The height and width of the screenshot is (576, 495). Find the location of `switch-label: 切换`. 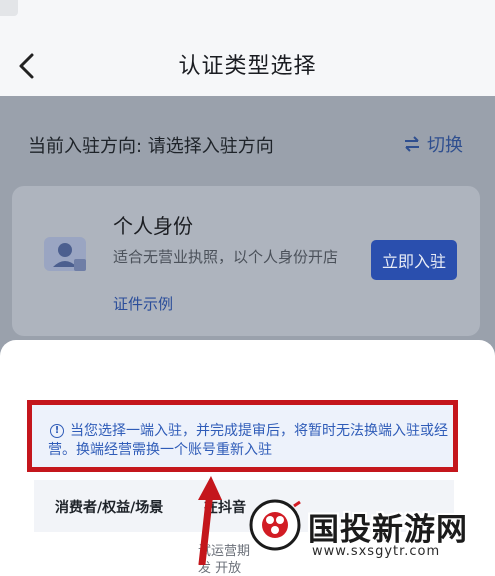

switch-label: 切换 is located at coordinates (445, 145).